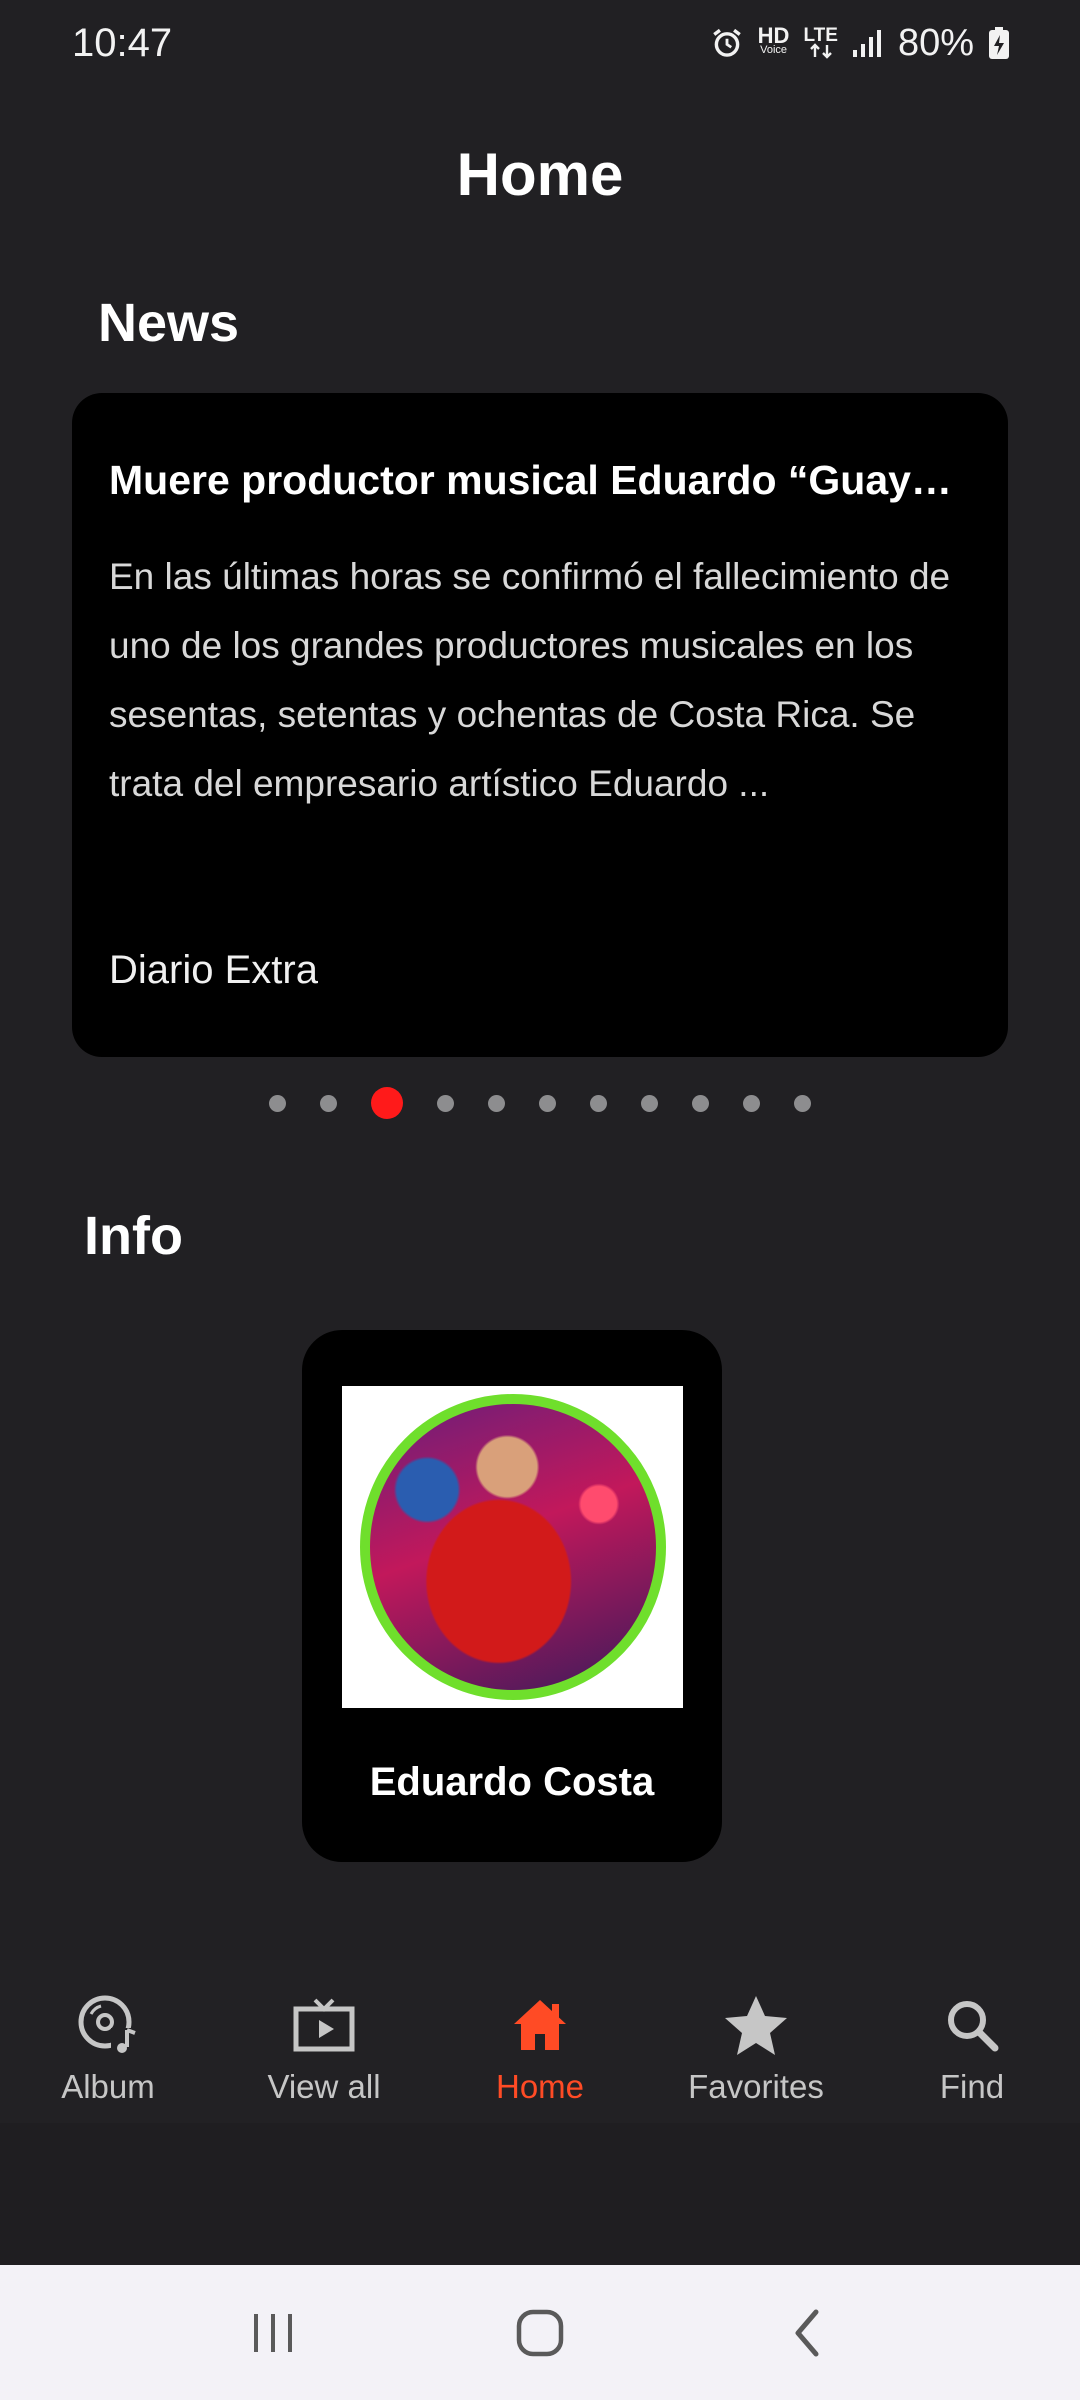 The image size is (1080, 2400). What do you see at coordinates (512, 1782) in the screenshot?
I see `artist-name: Eduardo Costa` at bounding box center [512, 1782].